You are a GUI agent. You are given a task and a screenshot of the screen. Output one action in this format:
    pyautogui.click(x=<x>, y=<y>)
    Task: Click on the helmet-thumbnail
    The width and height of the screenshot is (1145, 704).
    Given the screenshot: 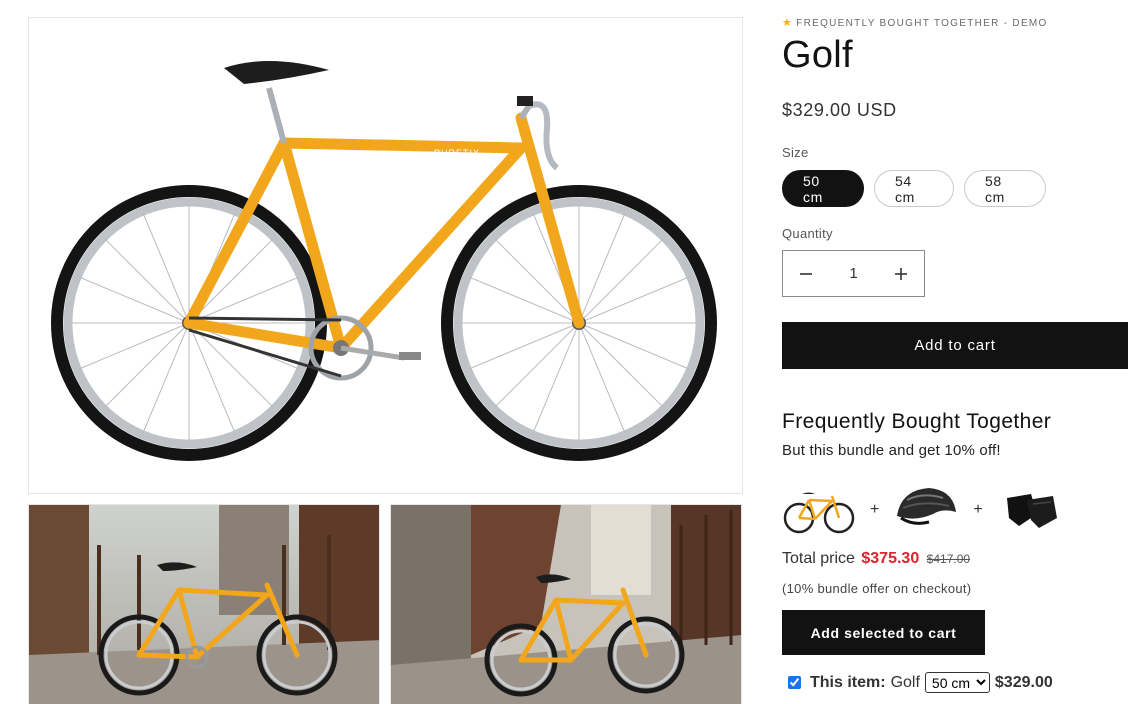 What is the action you would take?
    pyautogui.click(x=926, y=510)
    